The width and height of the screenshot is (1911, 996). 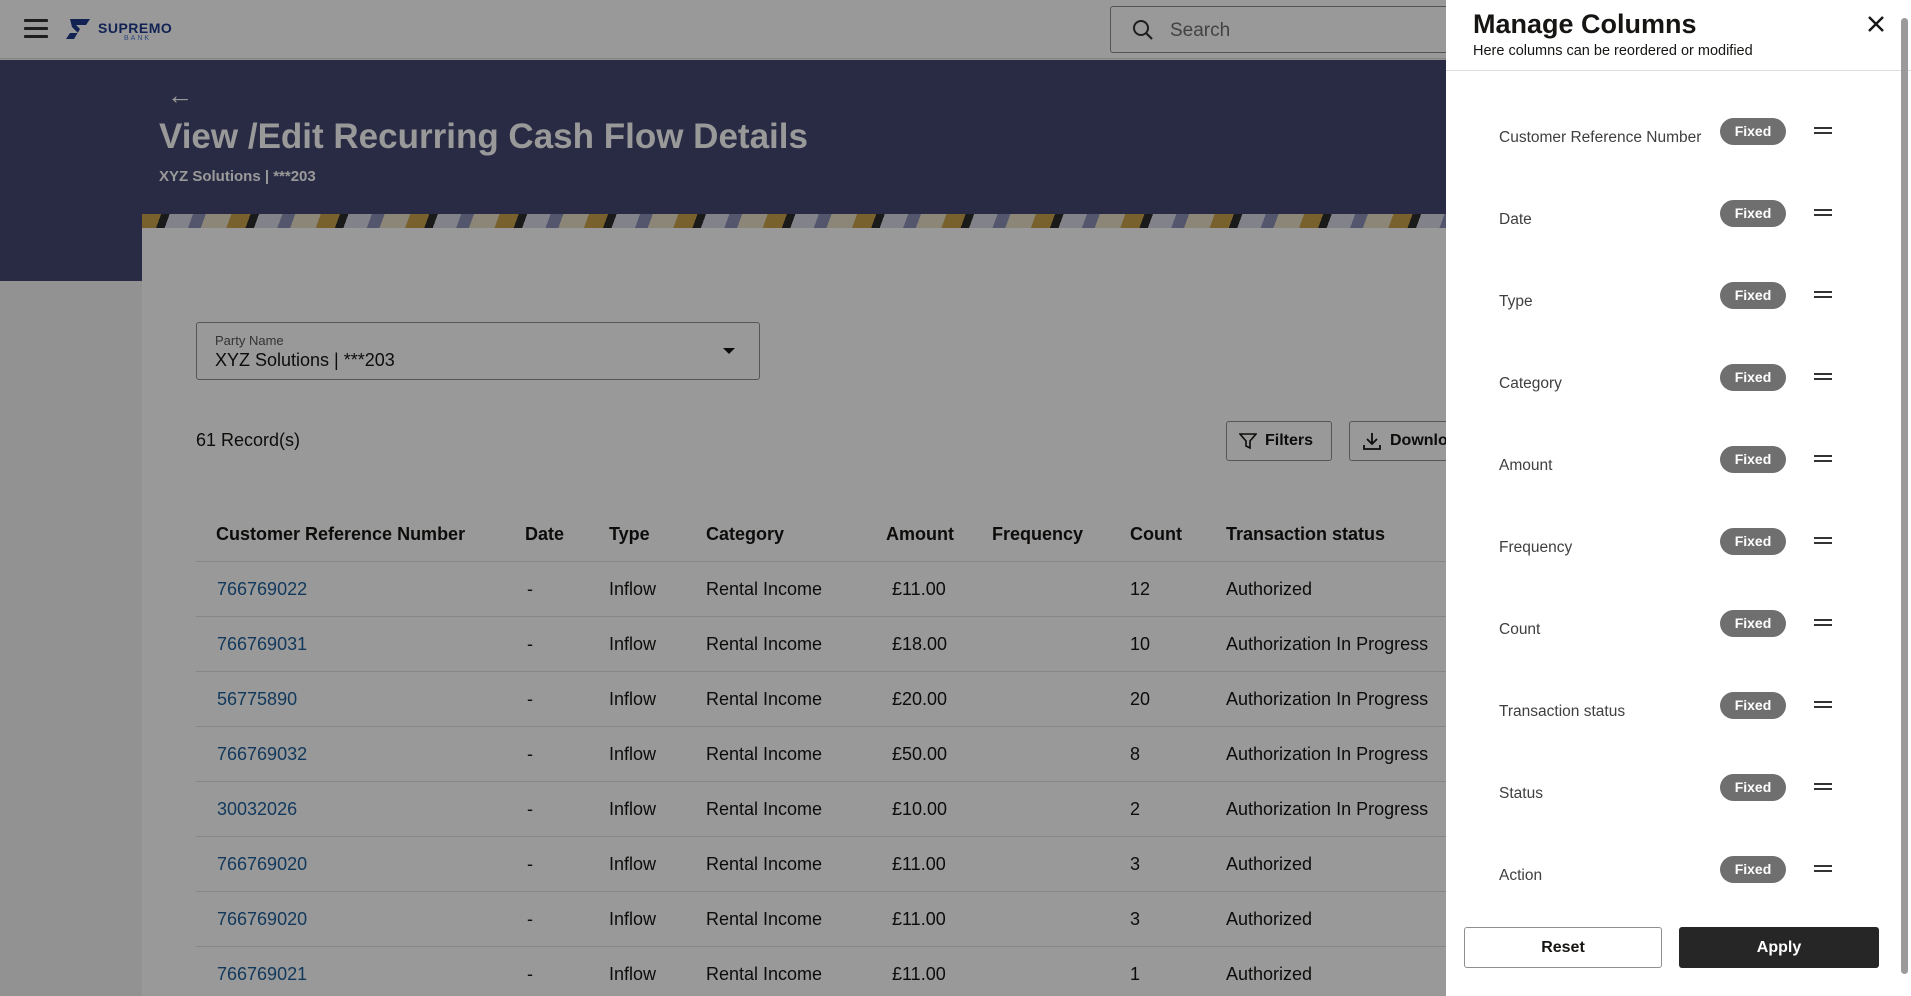 What do you see at coordinates (1530, 383) in the screenshot?
I see `column-item-label: Category` at bounding box center [1530, 383].